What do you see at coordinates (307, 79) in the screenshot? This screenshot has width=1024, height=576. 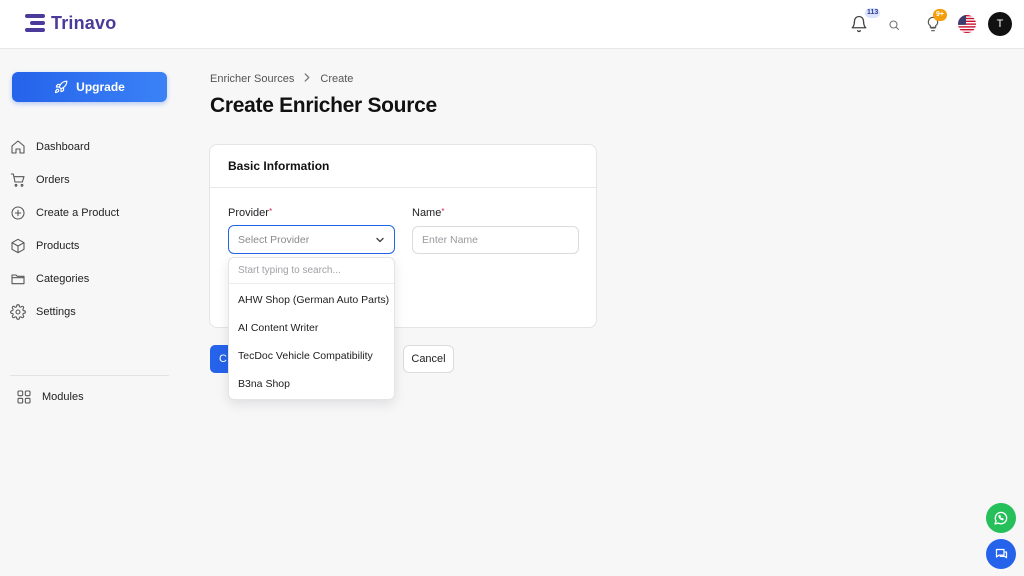 I see `chevron-right-icon` at bounding box center [307, 79].